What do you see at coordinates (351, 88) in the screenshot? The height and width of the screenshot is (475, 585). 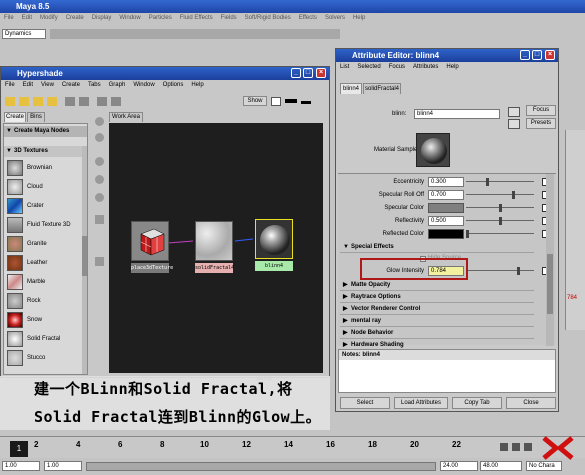 I see `attr-tab-blinn: blinn4` at bounding box center [351, 88].